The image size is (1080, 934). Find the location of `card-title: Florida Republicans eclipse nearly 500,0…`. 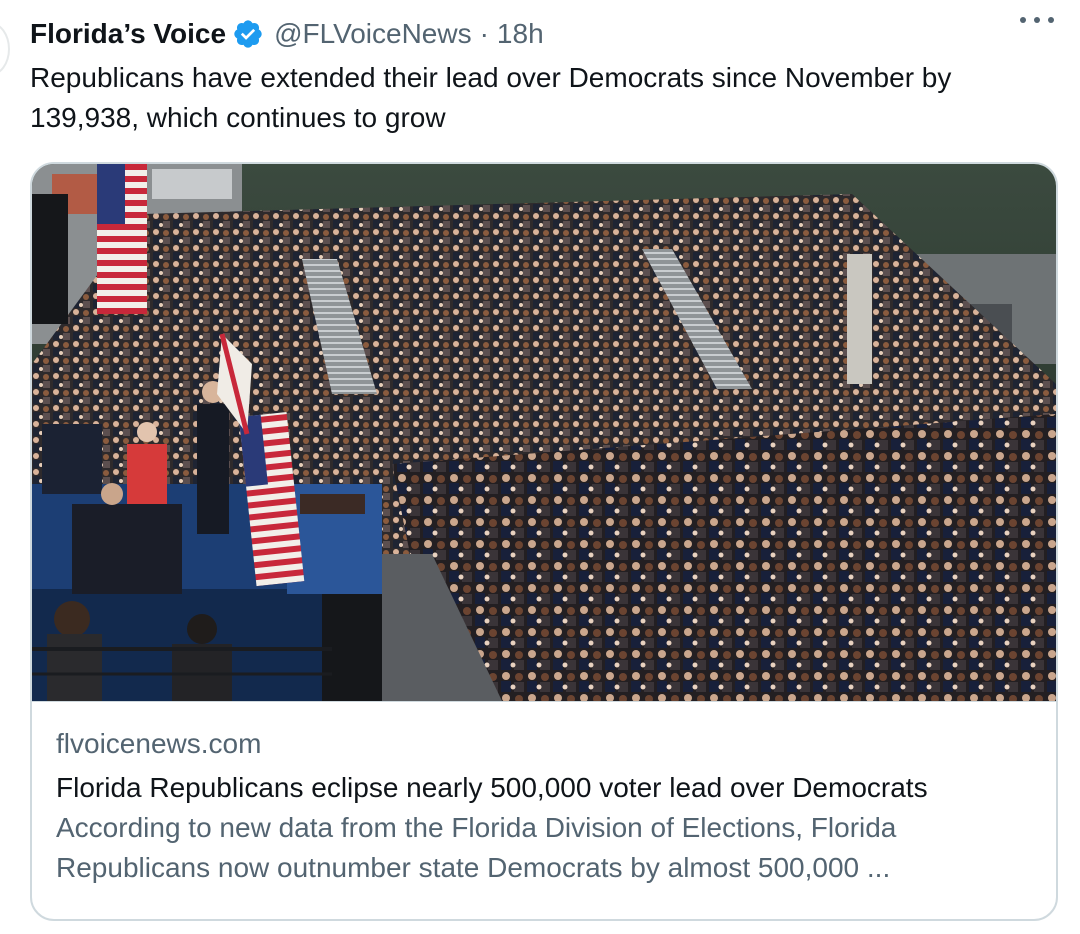

card-title: Florida Republicans eclipse nearly 500,0… is located at coordinates (492, 787).